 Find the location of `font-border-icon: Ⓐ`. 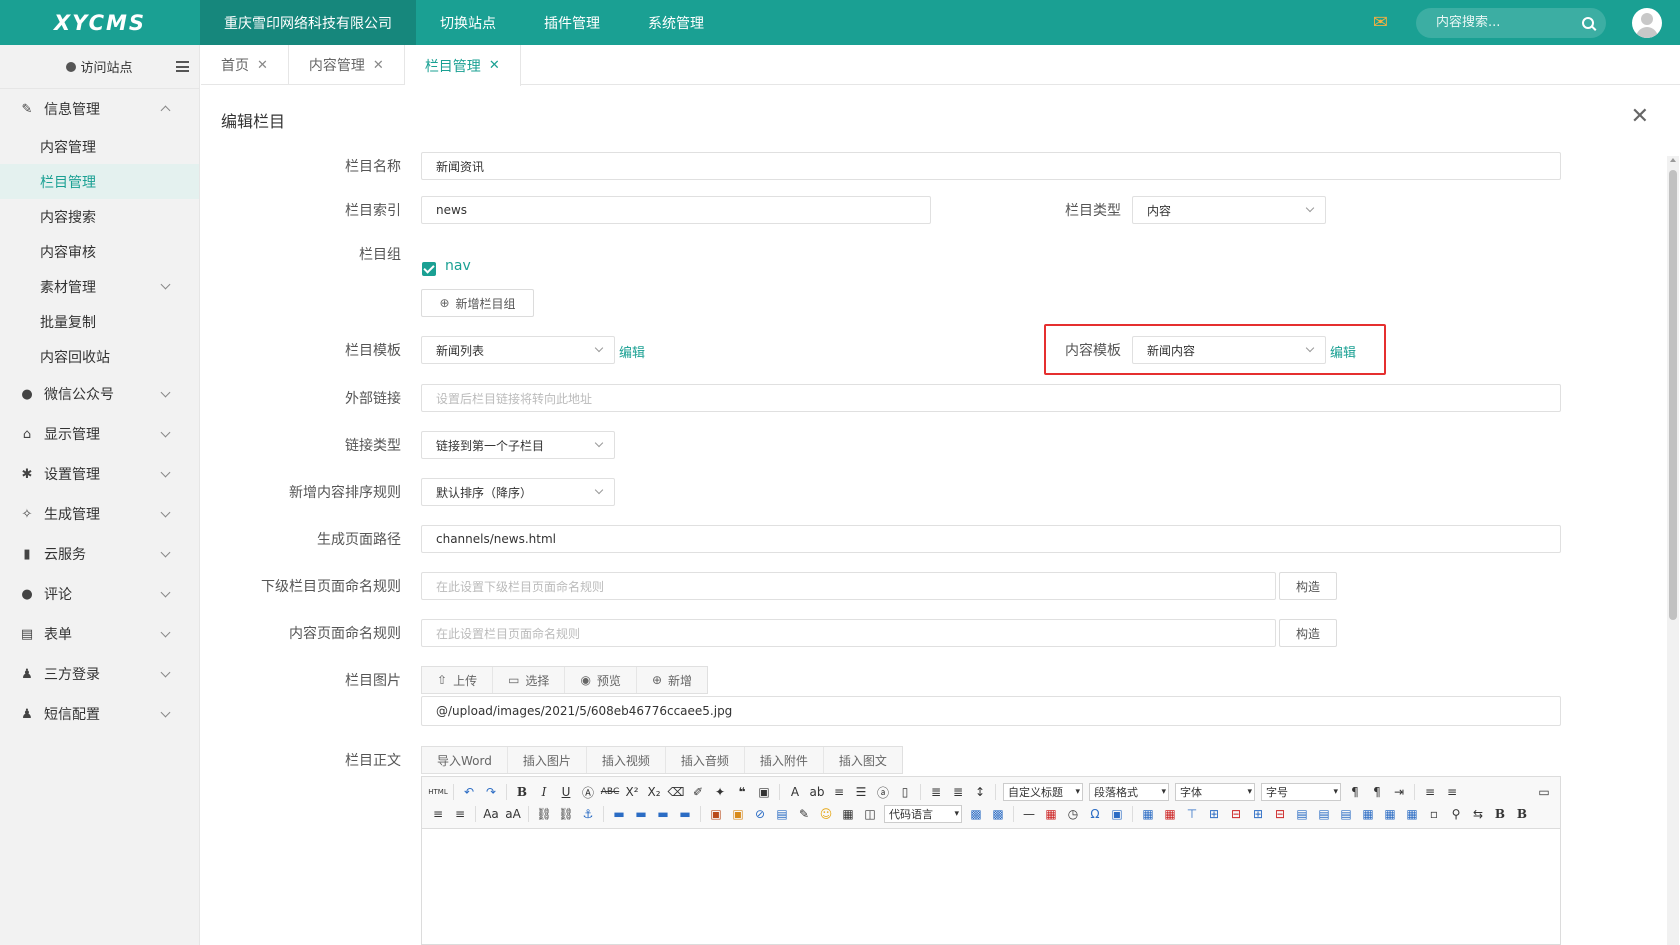

font-border-icon: Ⓐ is located at coordinates (588, 792).